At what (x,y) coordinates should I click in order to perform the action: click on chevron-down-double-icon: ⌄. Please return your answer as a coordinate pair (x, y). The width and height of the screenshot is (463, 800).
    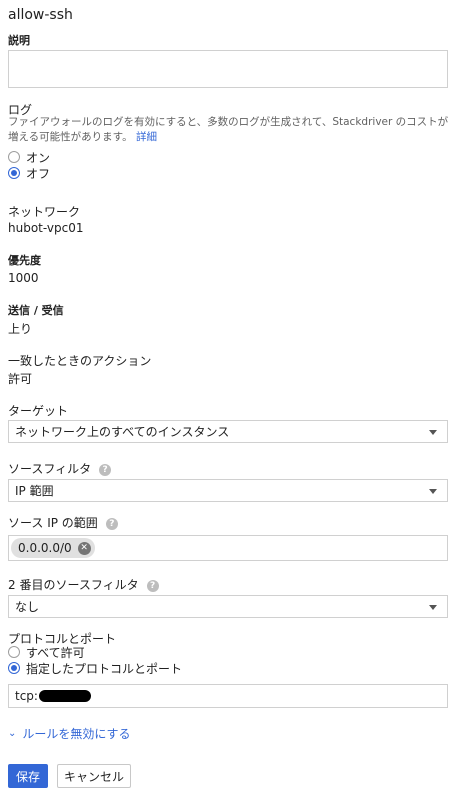
    Looking at the image, I should click on (12, 733).